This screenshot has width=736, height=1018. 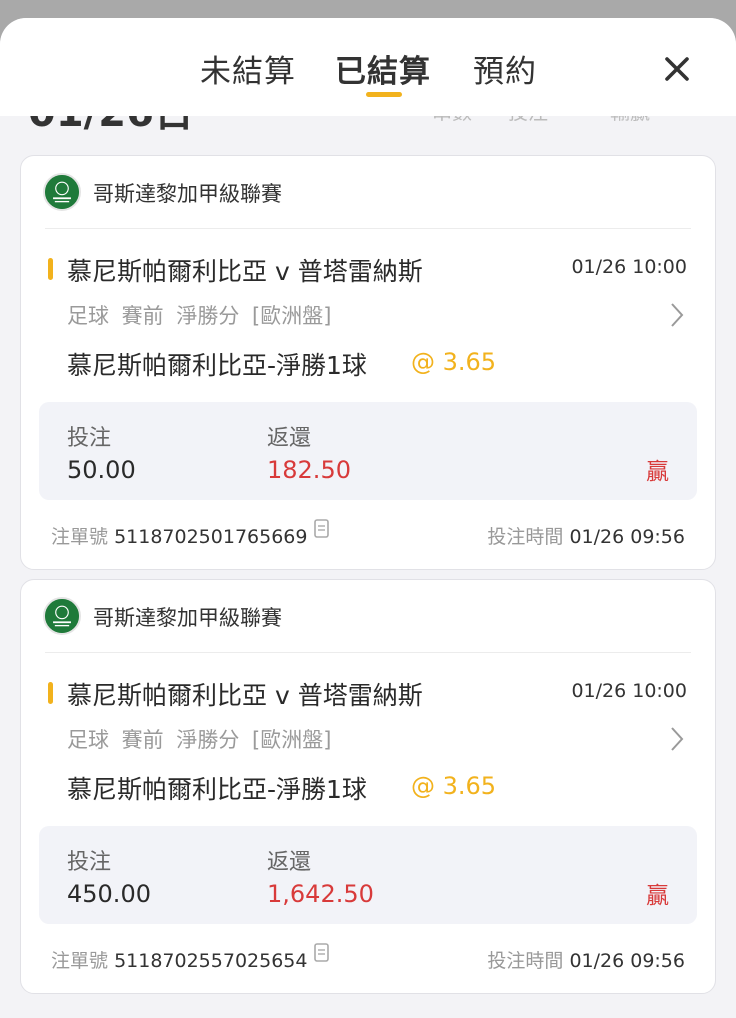 I want to click on tab-scheduled: 預約, so click(x=505, y=68).